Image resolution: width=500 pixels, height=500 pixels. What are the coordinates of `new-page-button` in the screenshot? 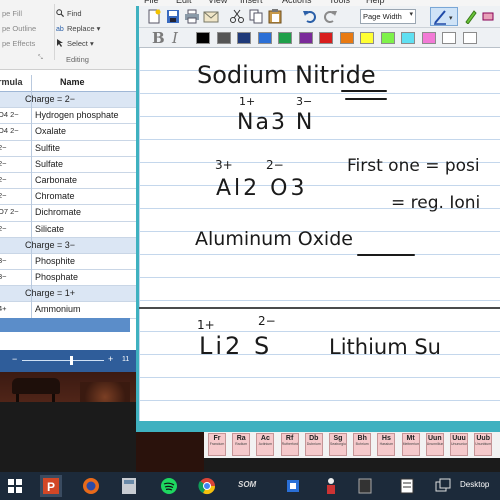 It's located at (154, 16).